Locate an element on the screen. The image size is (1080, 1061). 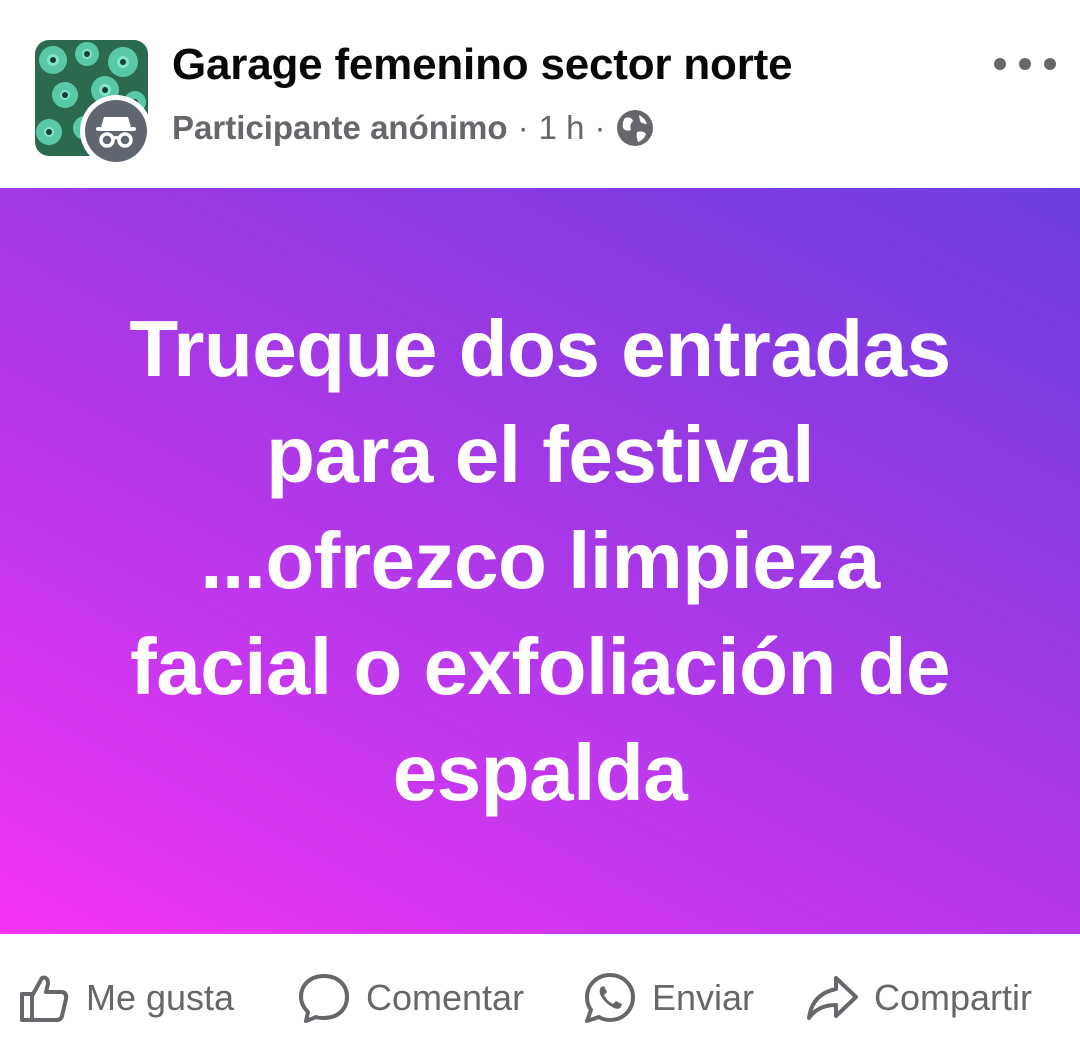
like-button: Me gusta is located at coordinates (125, 997).